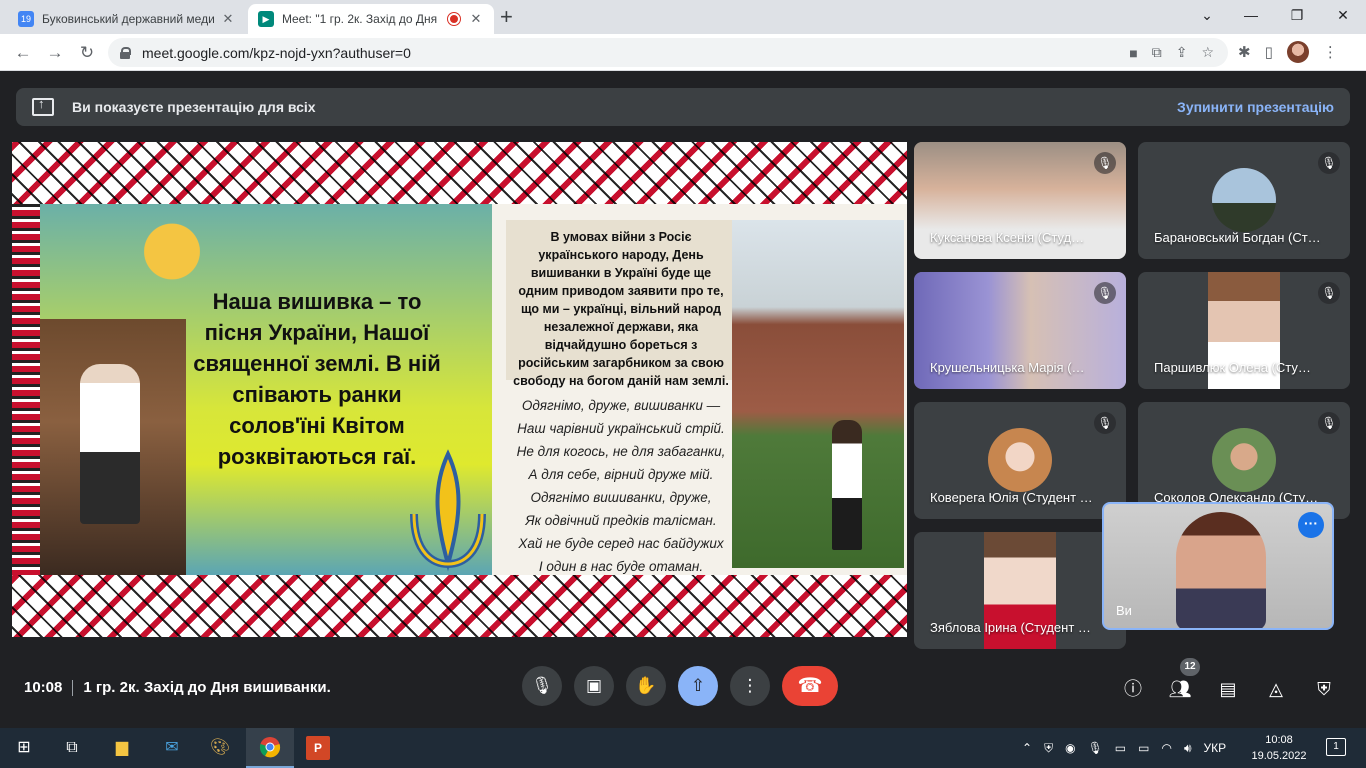 The width and height of the screenshot is (1366, 768). Describe the element at coordinates (172, 748) in the screenshot. I see `mail-icon: ✉` at that location.